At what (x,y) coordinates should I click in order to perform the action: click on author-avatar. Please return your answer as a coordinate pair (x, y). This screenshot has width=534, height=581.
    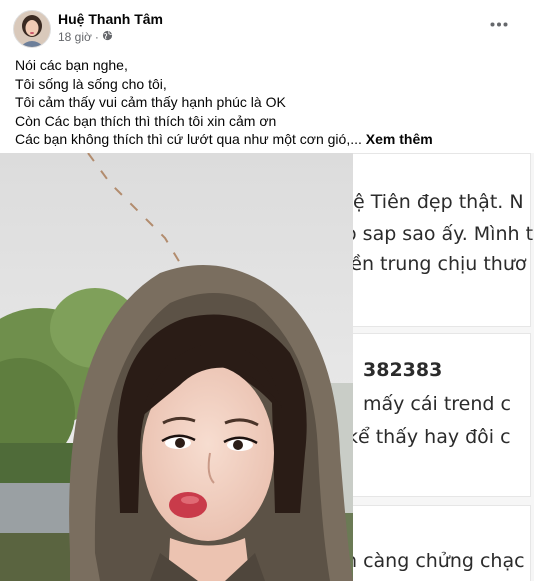
    Looking at the image, I should click on (32, 29).